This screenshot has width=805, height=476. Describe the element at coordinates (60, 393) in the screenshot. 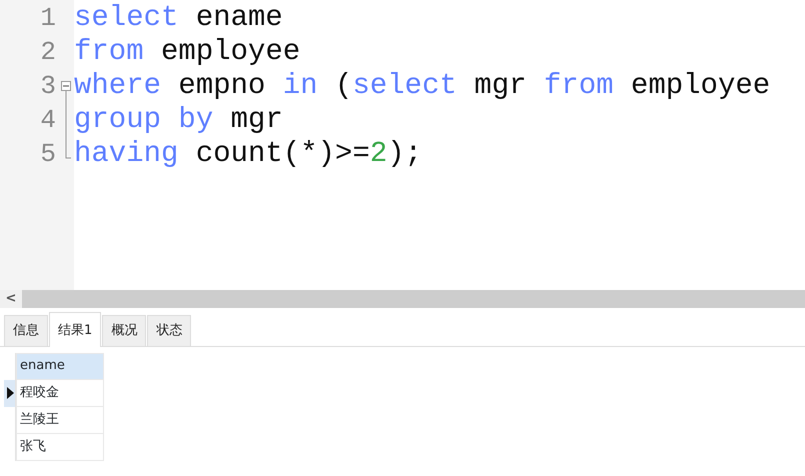

I see `table-cell: 程咬金` at that location.